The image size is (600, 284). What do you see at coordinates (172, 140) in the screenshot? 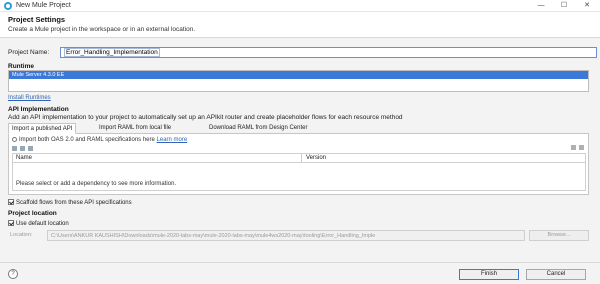
I see `learn-more-link: Learn more` at bounding box center [172, 140].